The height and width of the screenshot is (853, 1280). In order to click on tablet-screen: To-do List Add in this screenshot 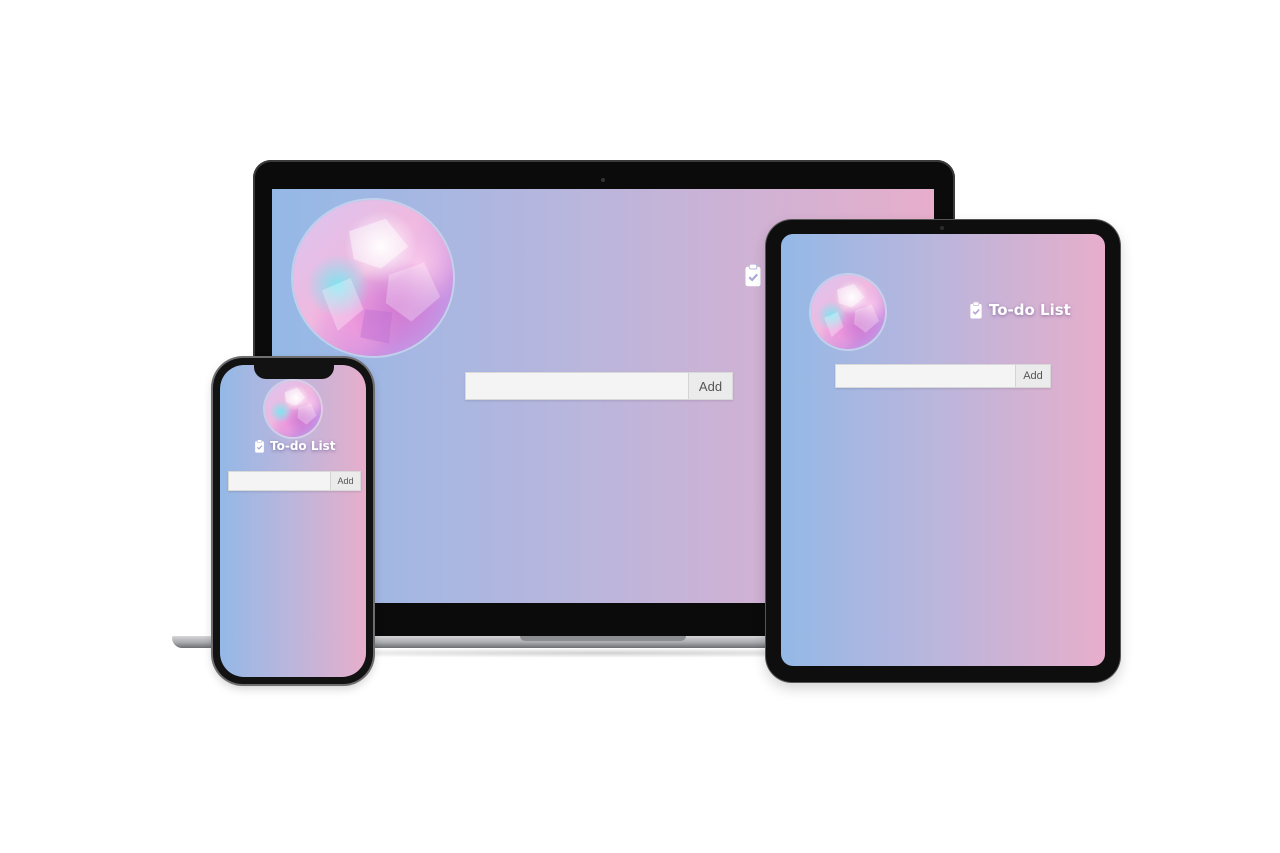, I will do `click(943, 450)`.